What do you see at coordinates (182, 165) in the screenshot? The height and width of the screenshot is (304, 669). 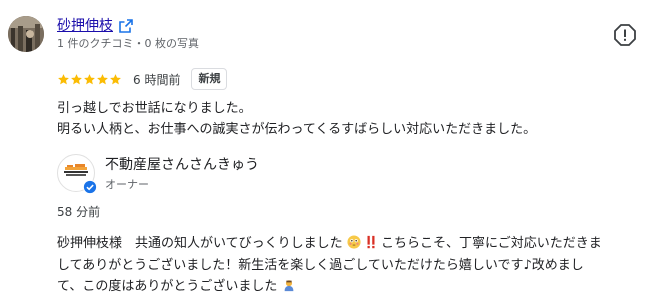 I see `owner-name: 不動産屋さんさんきゅう` at bounding box center [182, 165].